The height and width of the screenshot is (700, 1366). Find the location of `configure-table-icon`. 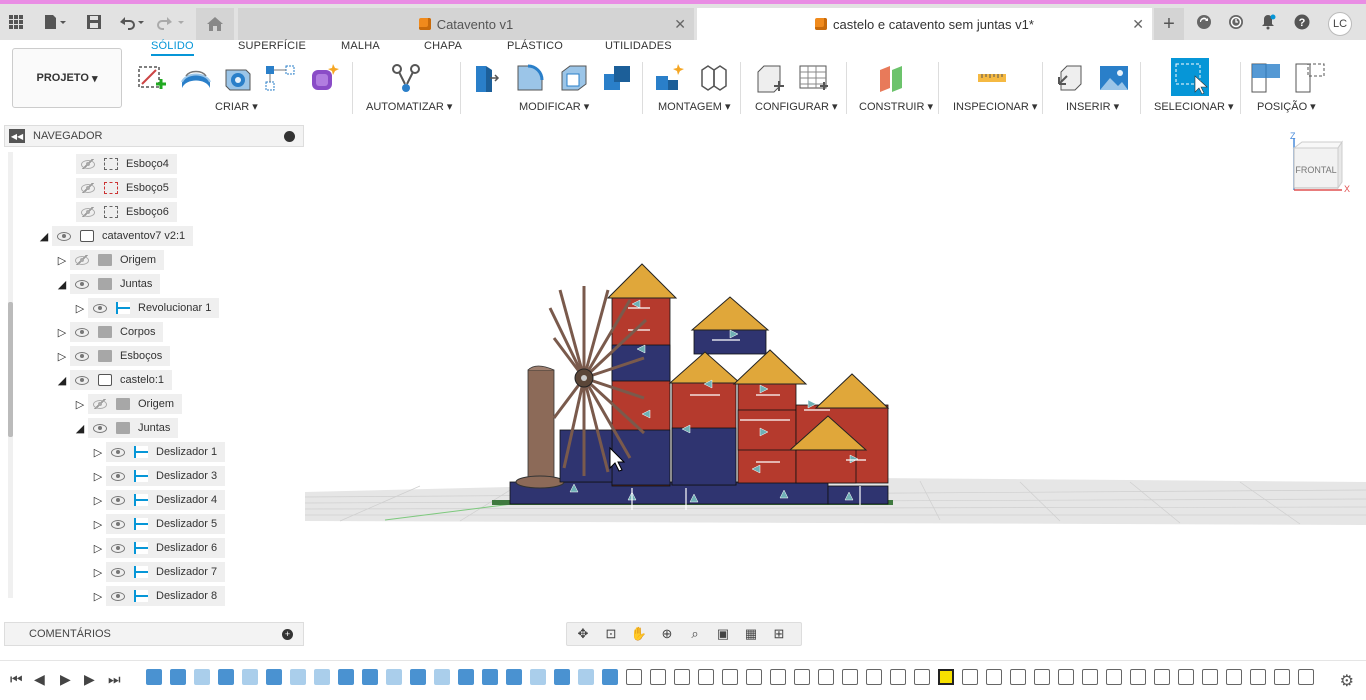

configure-table-icon is located at coordinates (770, 78).